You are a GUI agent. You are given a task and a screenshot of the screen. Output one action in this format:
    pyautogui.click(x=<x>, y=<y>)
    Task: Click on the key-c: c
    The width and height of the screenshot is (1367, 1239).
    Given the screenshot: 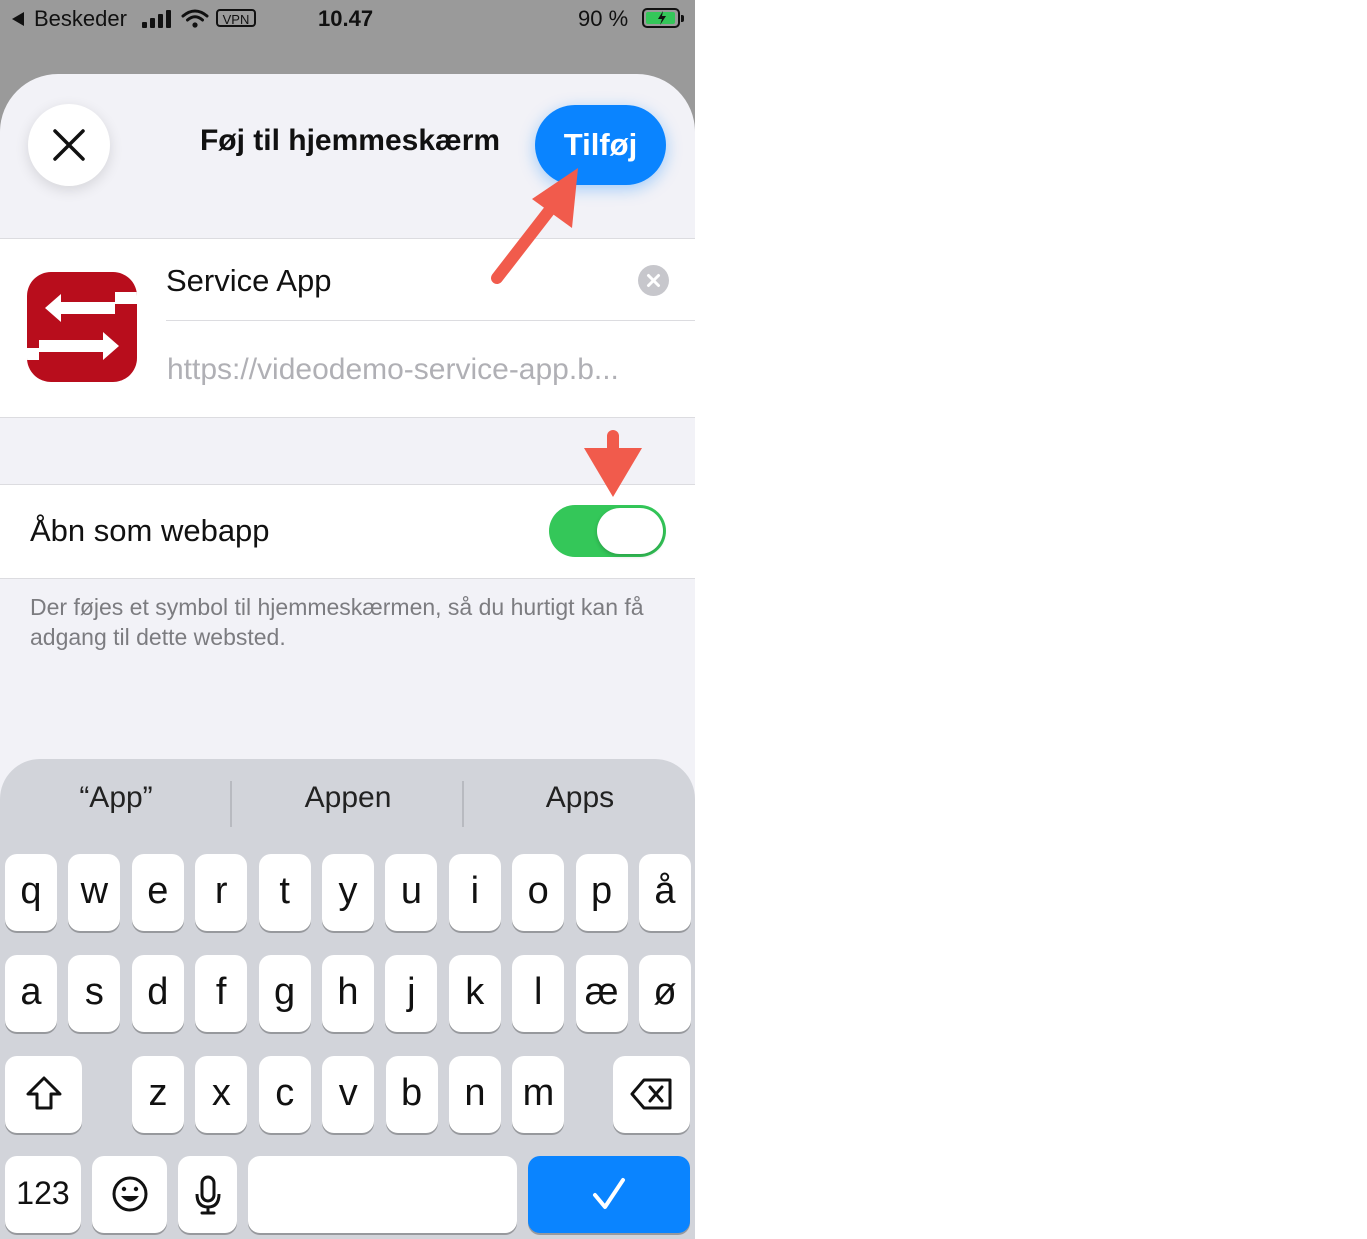 What is the action you would take?
    pyautogui.click(x=284, y=1094)
    